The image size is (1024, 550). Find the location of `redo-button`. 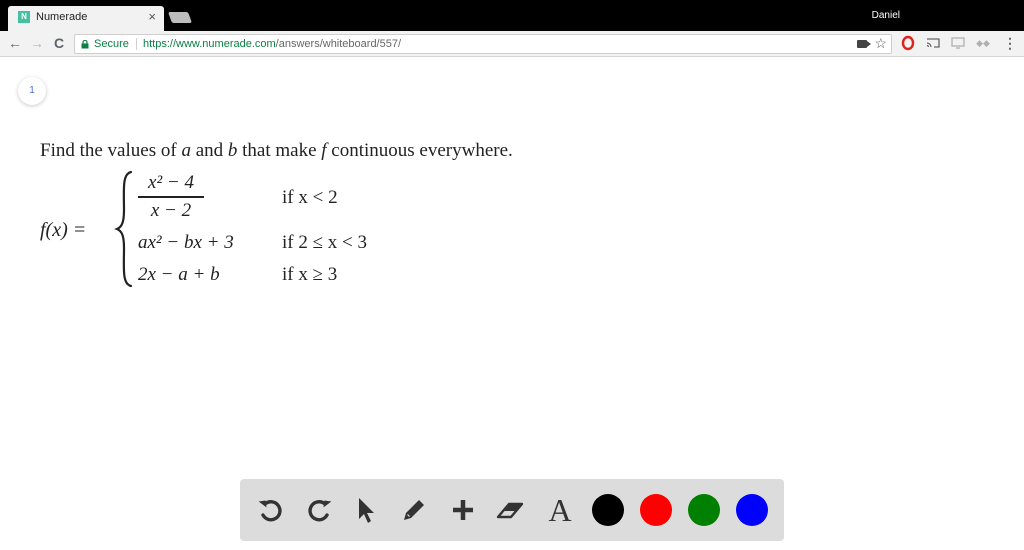

redo-button is located at coordinates (319, 510).